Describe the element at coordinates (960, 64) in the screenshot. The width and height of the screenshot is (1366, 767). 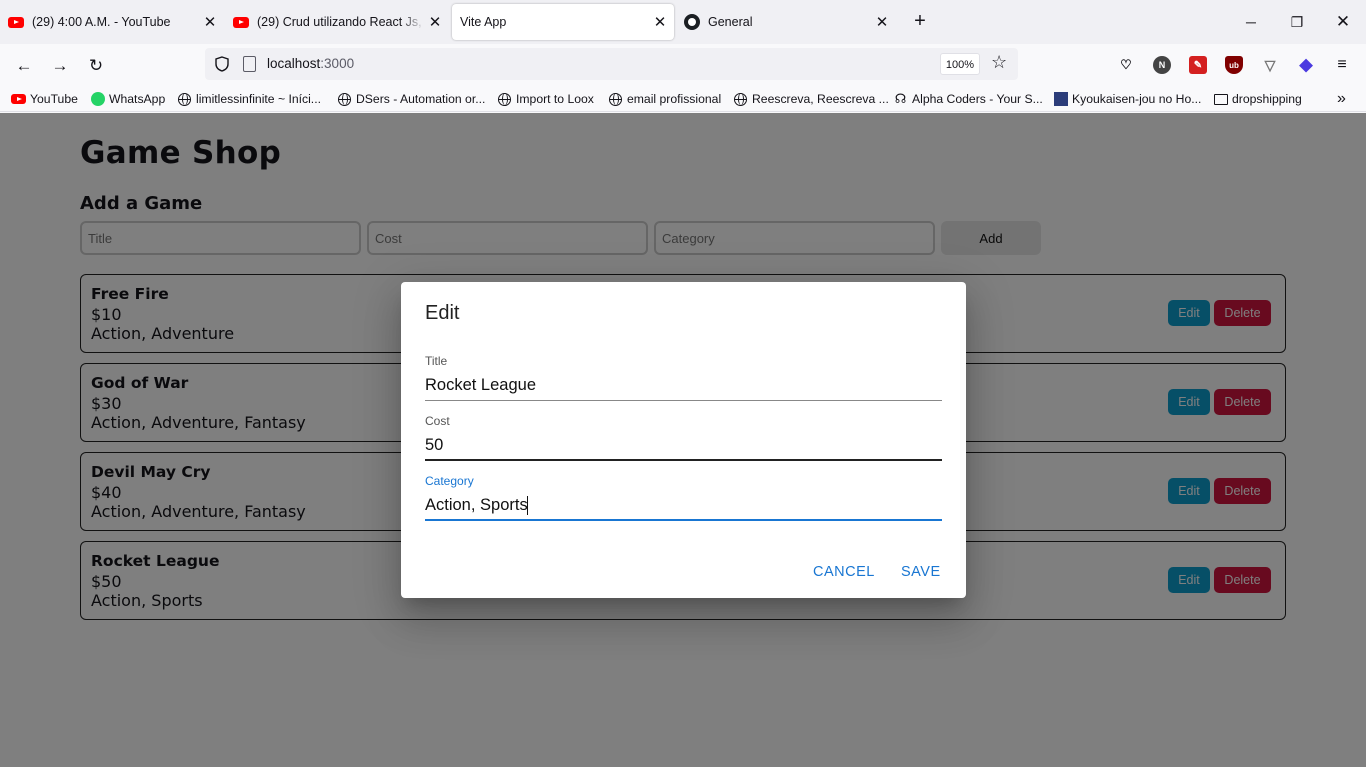
I see `zoom-level: 100%` at that location.